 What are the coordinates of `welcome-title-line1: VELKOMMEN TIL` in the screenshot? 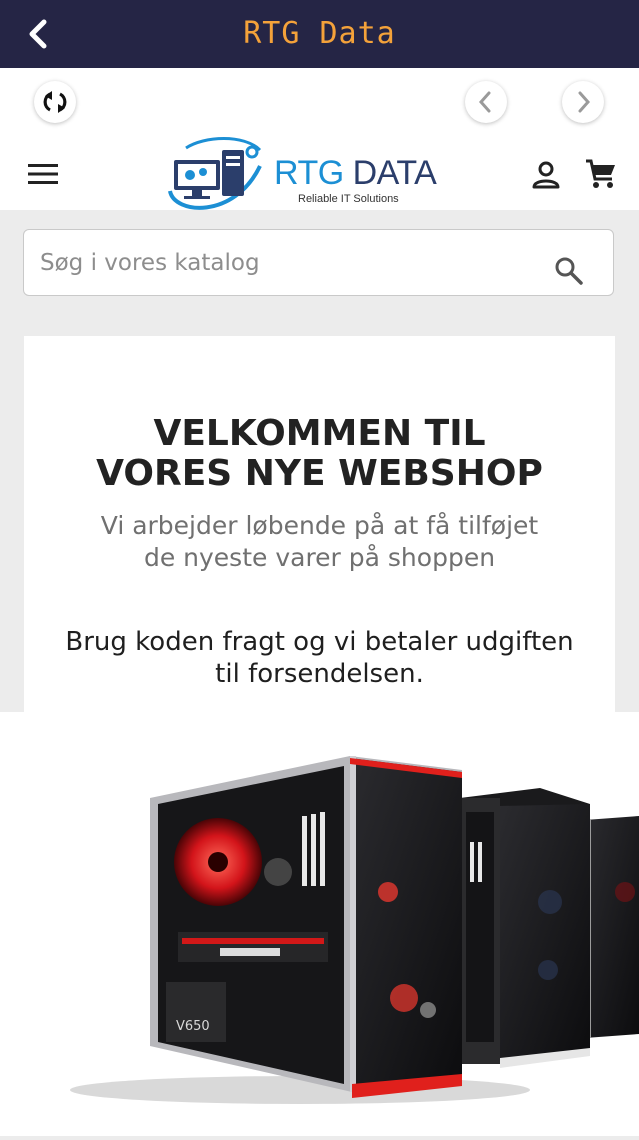 It's located at (319, 433).